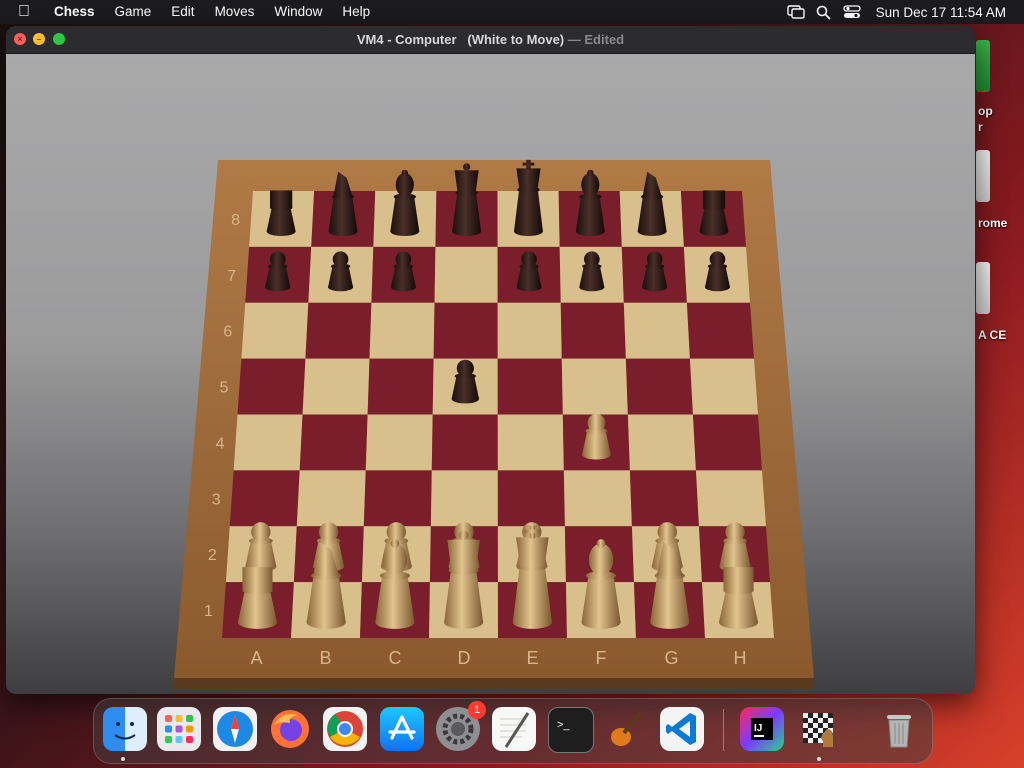  Describe the element at coordinates (257, 658) in the screenshot. I see `file-label: A` at that location.